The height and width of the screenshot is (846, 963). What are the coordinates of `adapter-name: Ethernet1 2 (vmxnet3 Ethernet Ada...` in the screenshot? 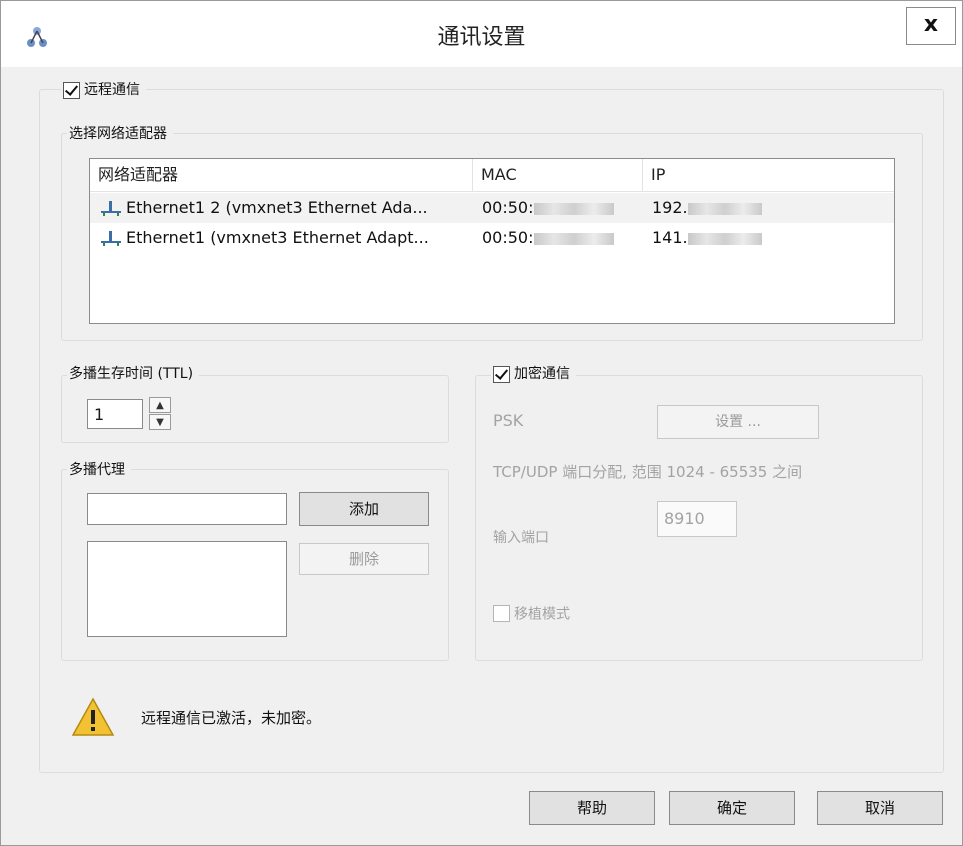 It's located at (277, 207).